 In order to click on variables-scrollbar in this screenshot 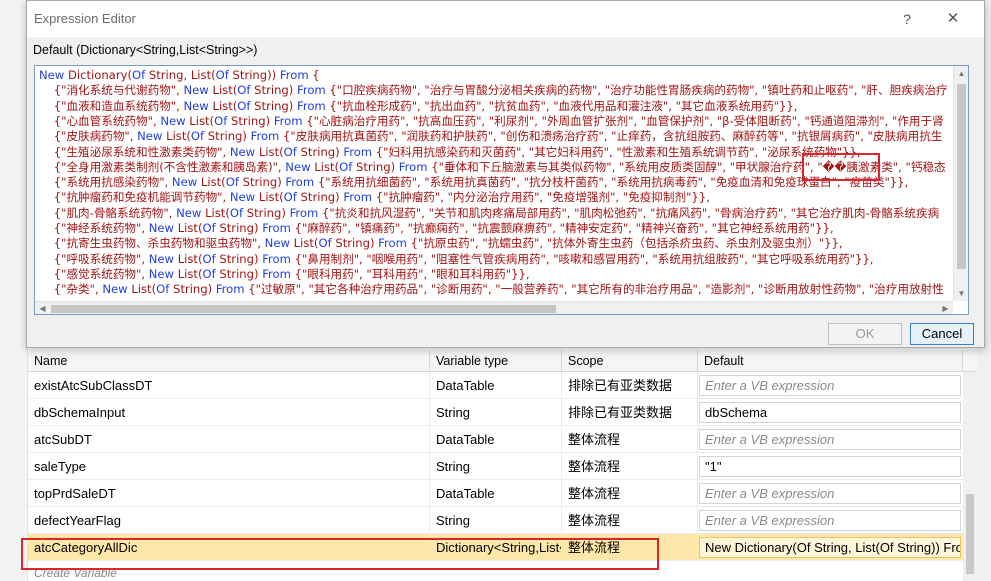, I will do `click(970, 476)`.